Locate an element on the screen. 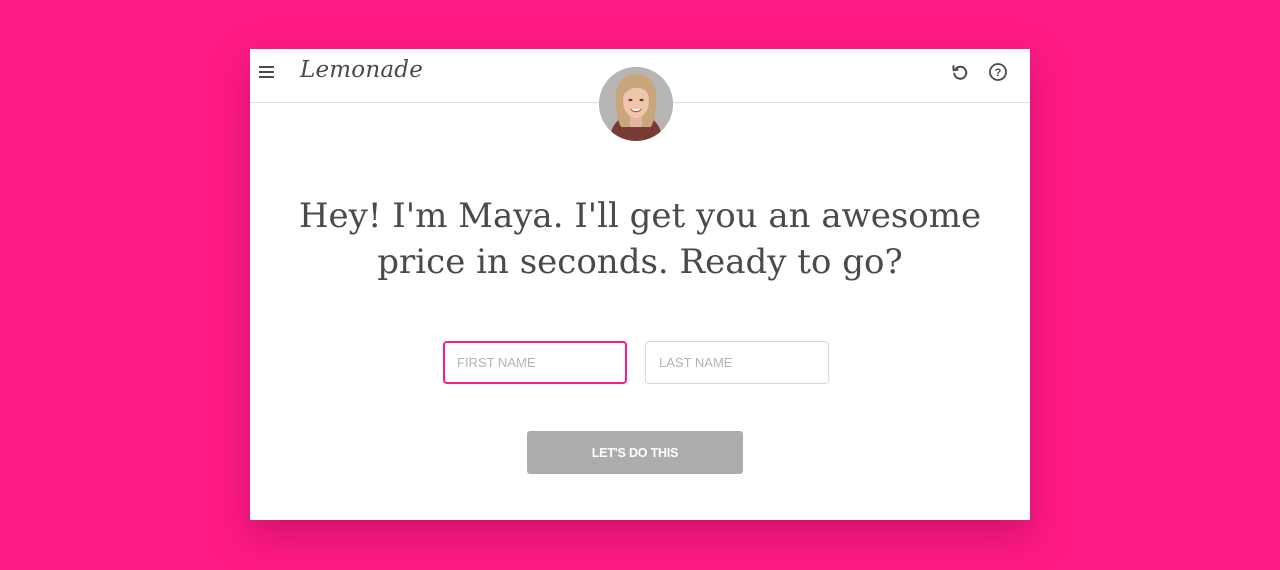 The width and height of the screenshot is (1280, 570). headline-line-1: Hey! I'm Maya. I'll get you an awesome is located at coordinates (640, 216).